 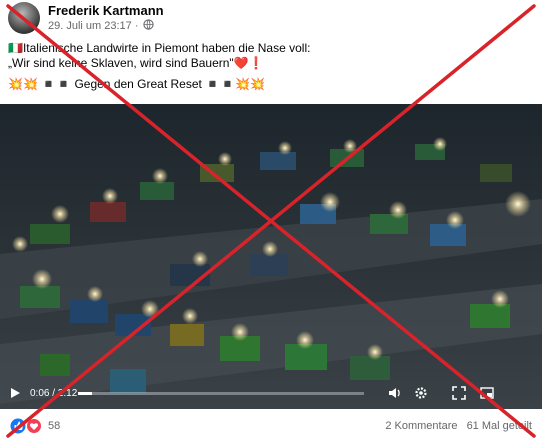 What do you see at coordinates (268, 18) in the screenshot?
I see `post-header: Frederik Kartmann 29. Juli um 23:17 ·` at bounding box center [268, 18].